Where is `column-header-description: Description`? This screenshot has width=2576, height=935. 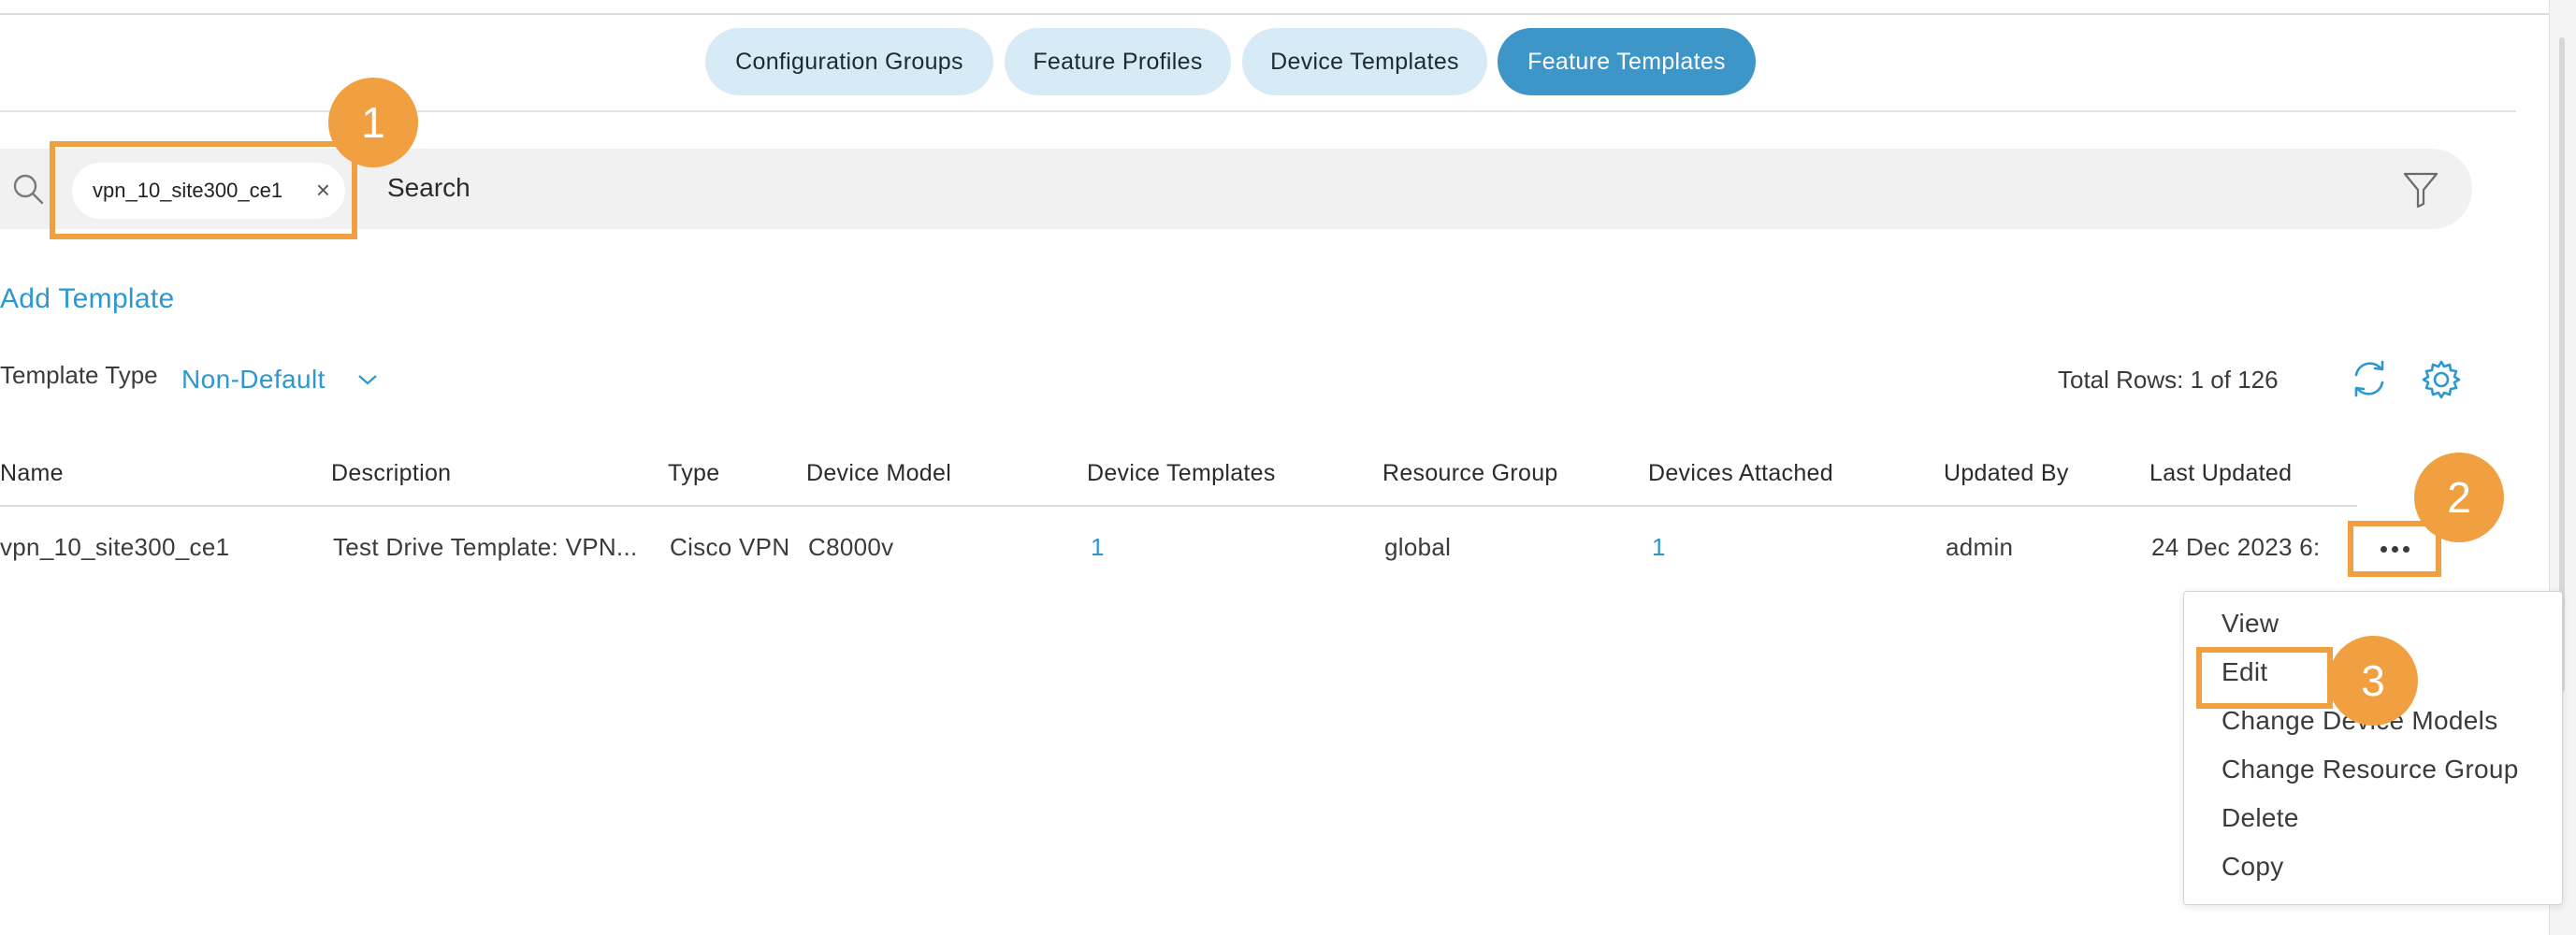 column-header-description: Description is located at coordinates (391, 473).